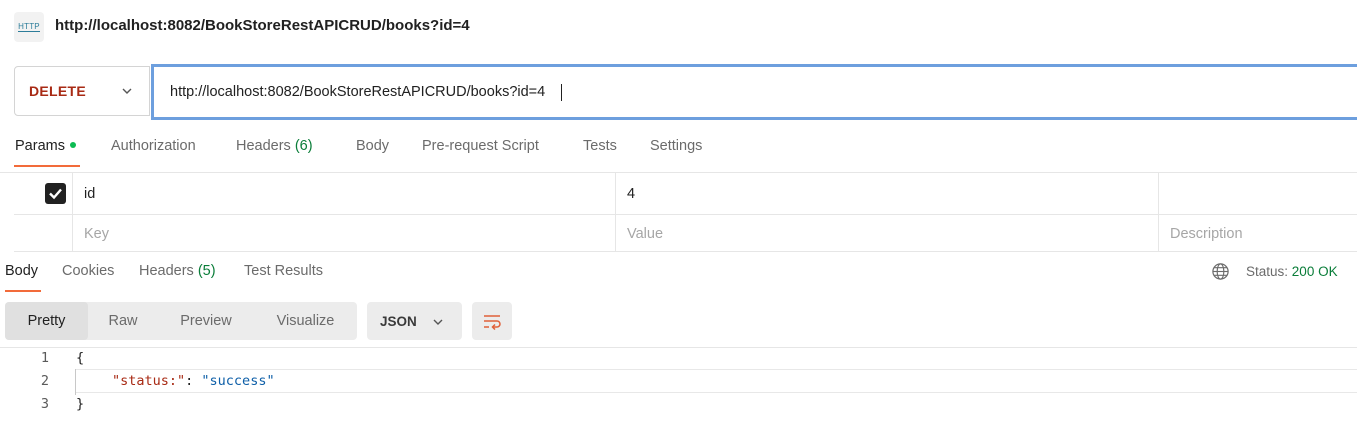  I want to click on status-label: Status:, so click(1267, 271).